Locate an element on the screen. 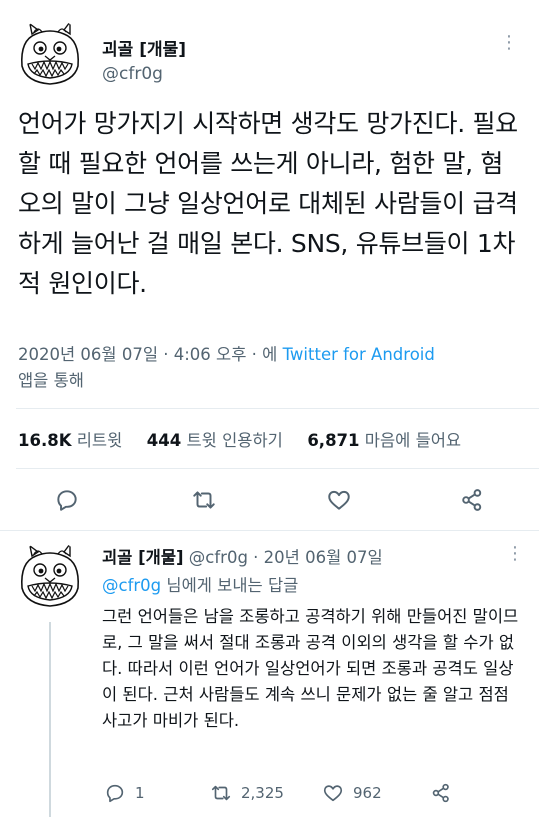 The height and width of the screenshot is (817, 539). thread-line is located at coordinates (50, 719).